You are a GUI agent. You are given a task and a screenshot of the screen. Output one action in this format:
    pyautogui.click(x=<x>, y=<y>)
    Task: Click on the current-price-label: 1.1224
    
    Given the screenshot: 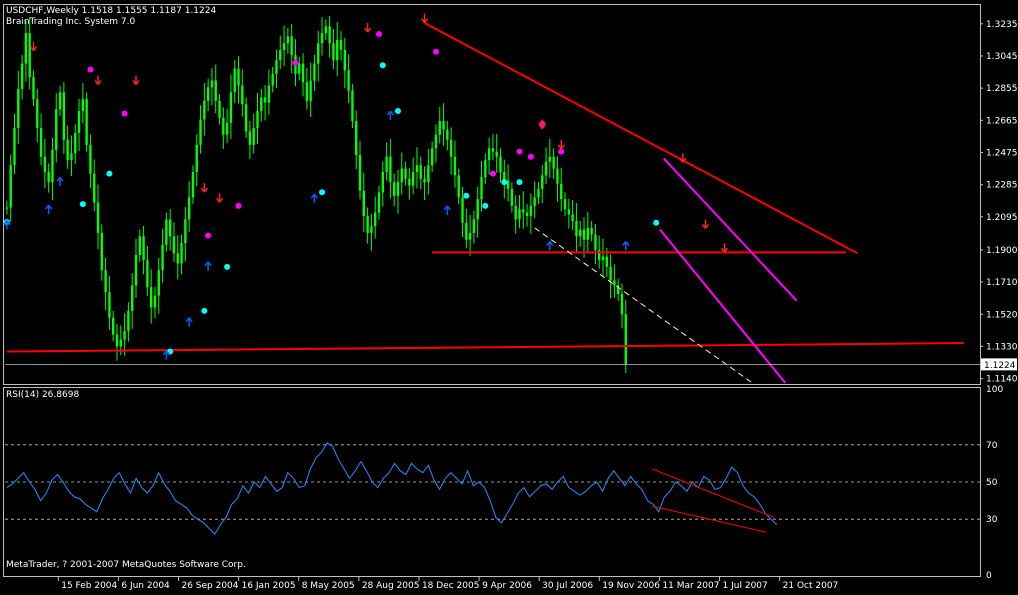 What is the action you would take?
    pyautogui.click(x=1000, y=366)
    